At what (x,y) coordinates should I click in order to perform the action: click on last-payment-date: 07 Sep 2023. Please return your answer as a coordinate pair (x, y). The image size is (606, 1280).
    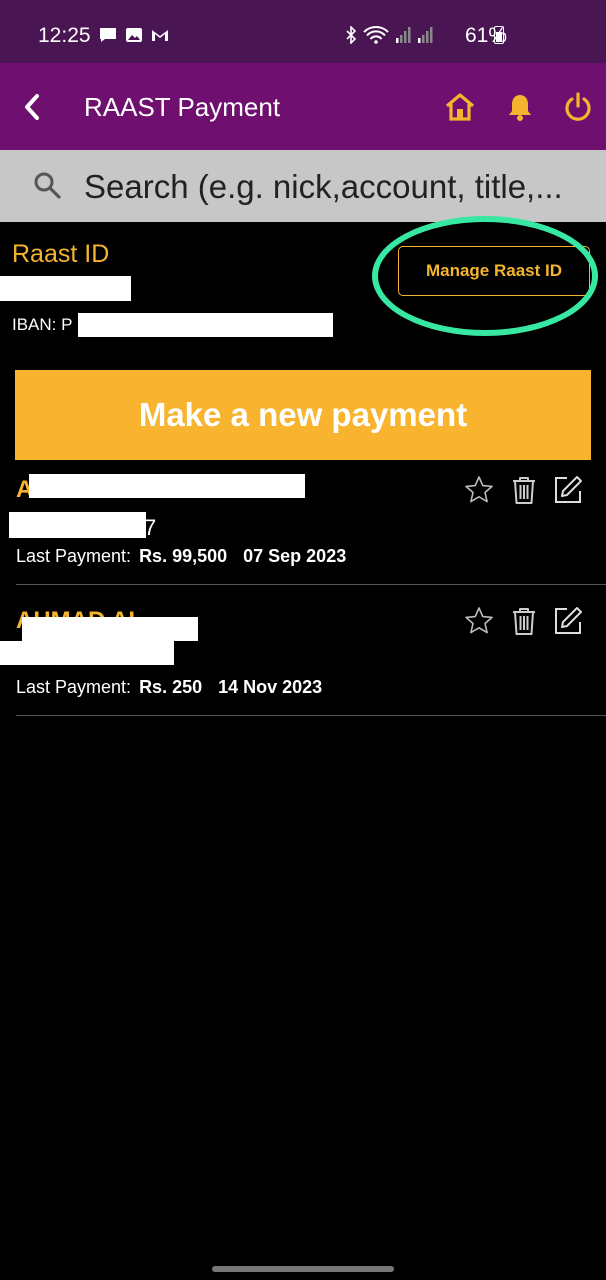
    Looking at the image, I should click on (295, 556).